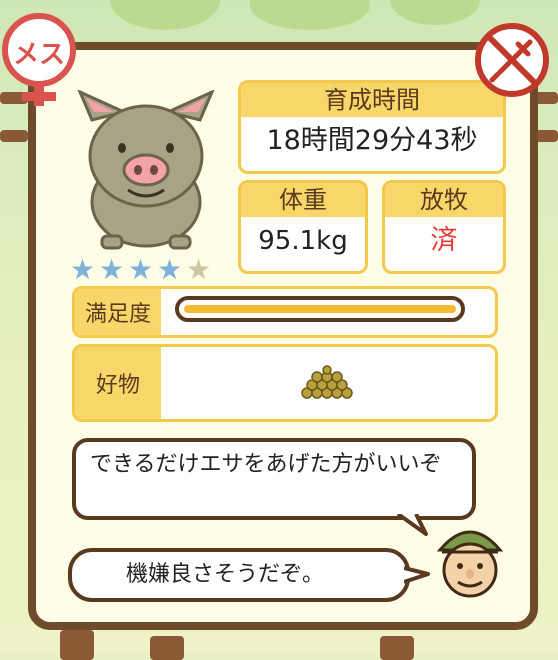  What do you see at coordinates (146, 170) in the screenshot?
I see `pig-portrait` at bounding box center [146, 170].